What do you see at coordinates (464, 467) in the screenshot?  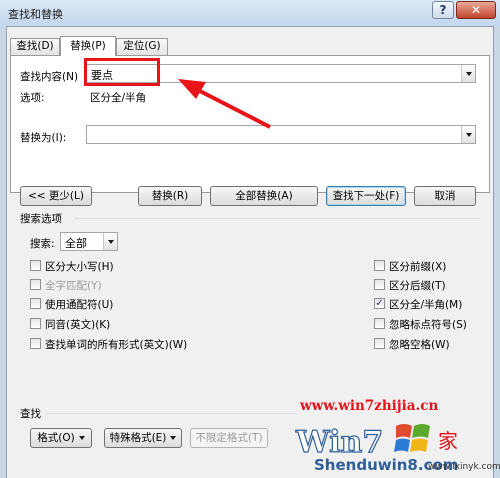 I see `watermark-site: www.lxinyk.com` at bounding box center [464, 467].